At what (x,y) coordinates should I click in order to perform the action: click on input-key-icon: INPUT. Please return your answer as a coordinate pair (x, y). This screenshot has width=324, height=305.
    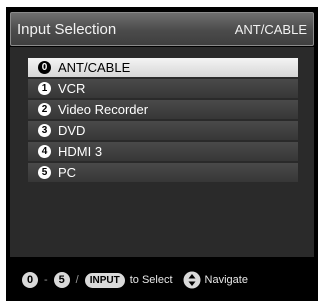
    Looking at the image, I should click on (104, 280).